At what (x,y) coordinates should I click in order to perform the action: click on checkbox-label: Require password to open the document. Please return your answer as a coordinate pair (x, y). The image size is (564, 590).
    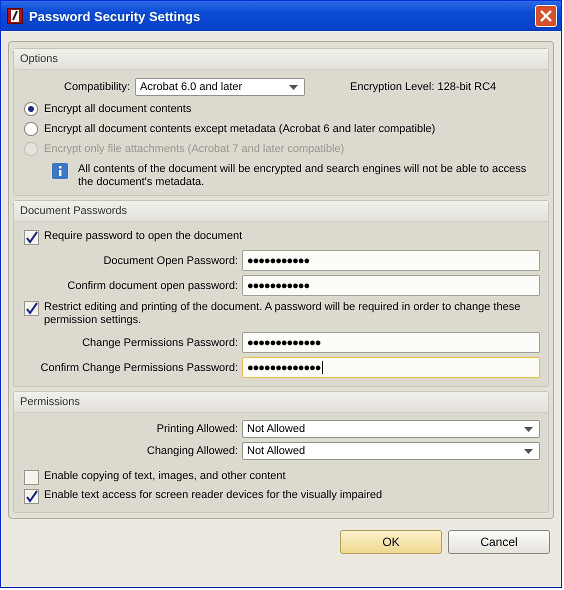
    Looking at the image, I should click on (143, 236).